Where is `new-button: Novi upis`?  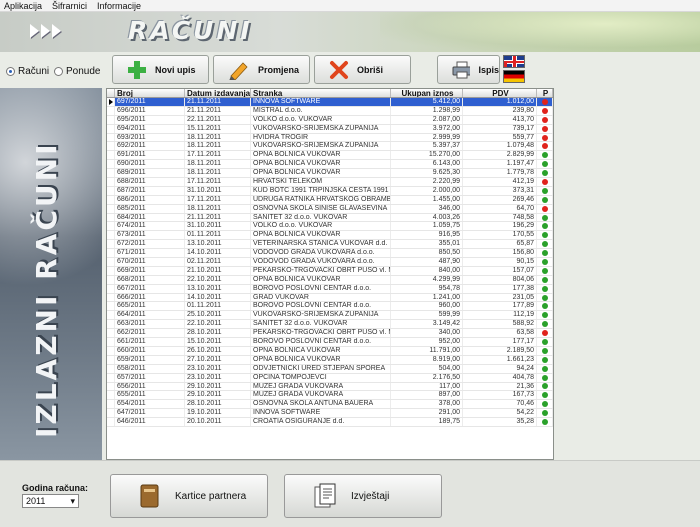
new-button: Novi upis is located at coordinates (160, 69).